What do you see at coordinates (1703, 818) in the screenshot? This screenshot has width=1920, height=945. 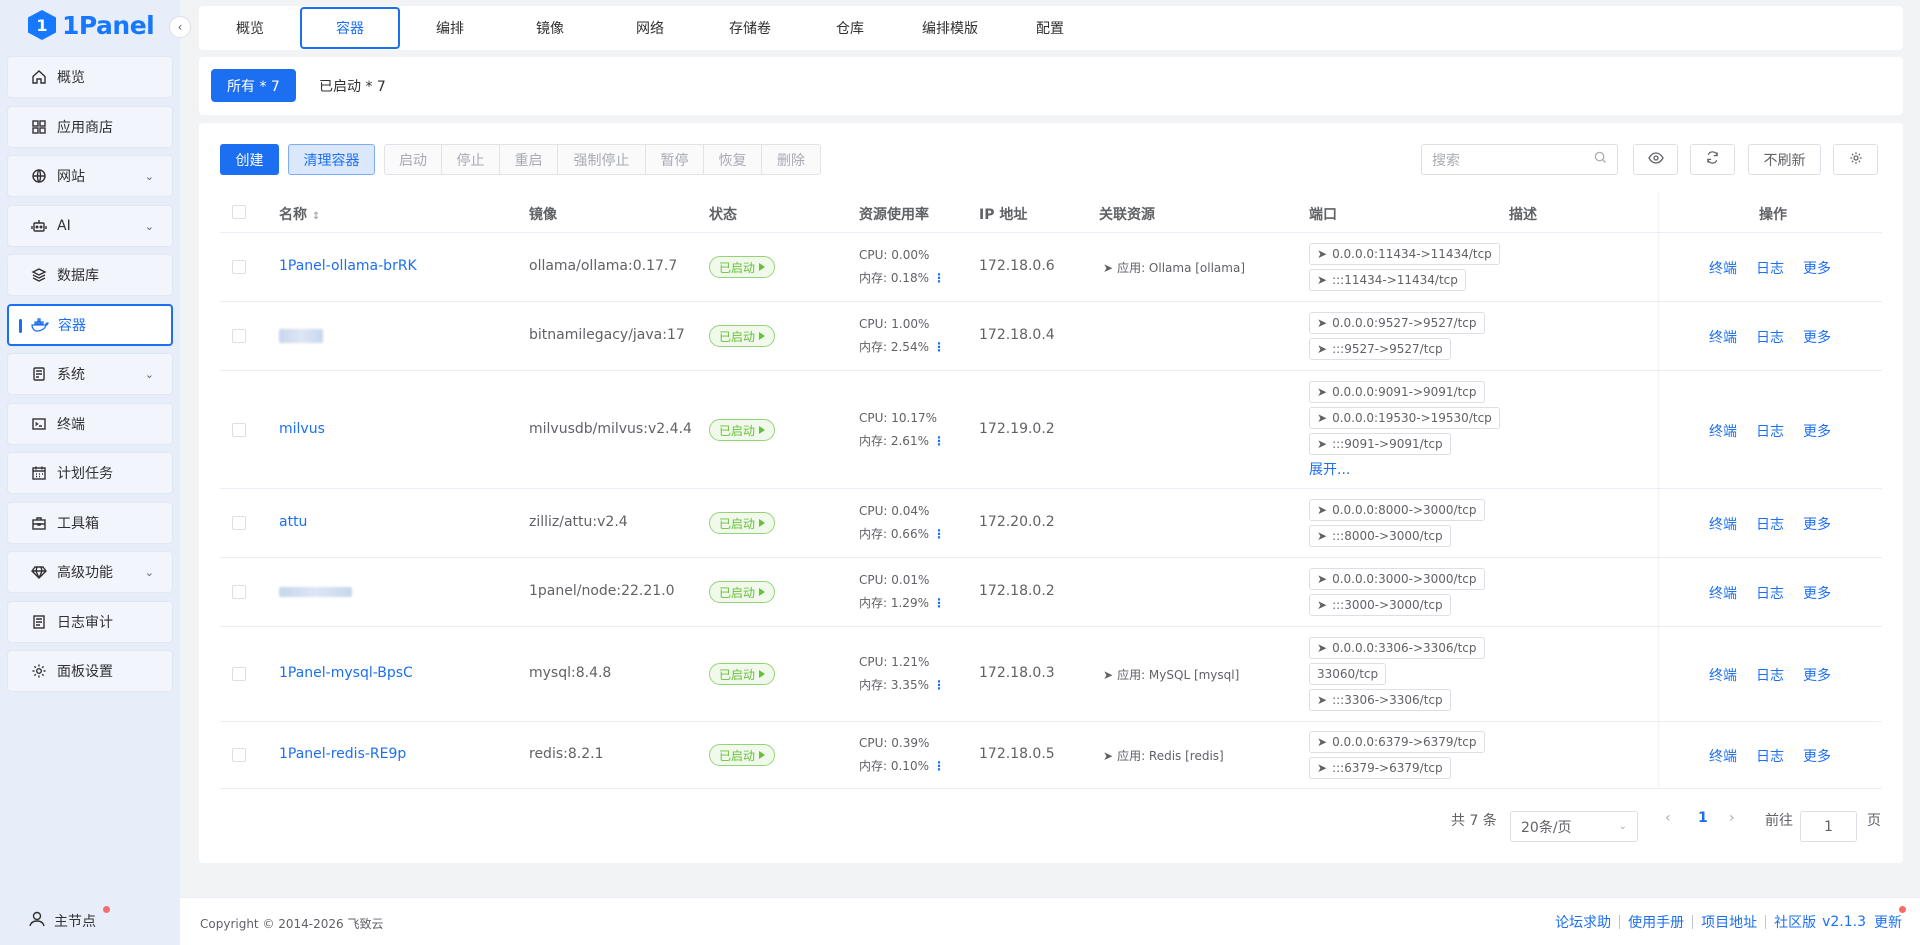 I see `page-number-current: 1` at bounding box center [1703, 818].